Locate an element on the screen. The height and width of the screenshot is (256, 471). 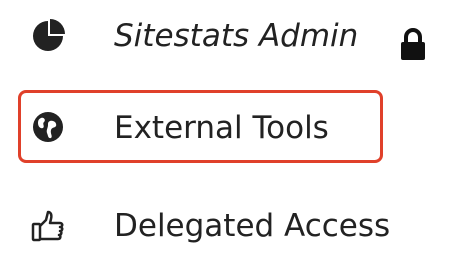
lock-icon is located at coordinates (413, 44).